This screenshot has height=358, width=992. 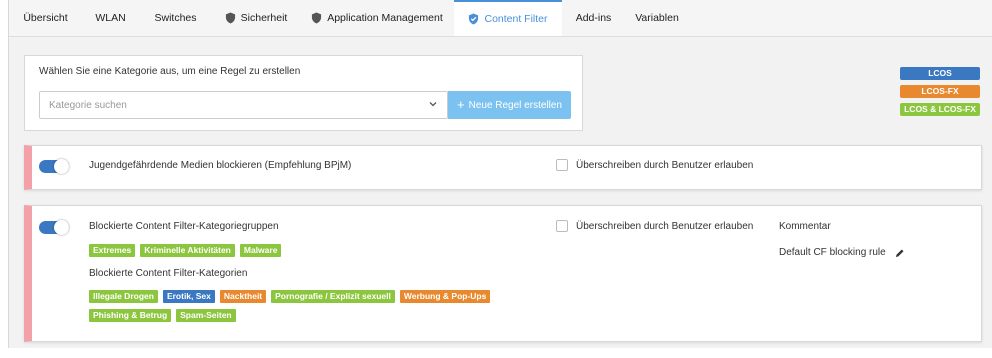 I want to click on tab-label: Übersicht, so click(x=45, y=18).